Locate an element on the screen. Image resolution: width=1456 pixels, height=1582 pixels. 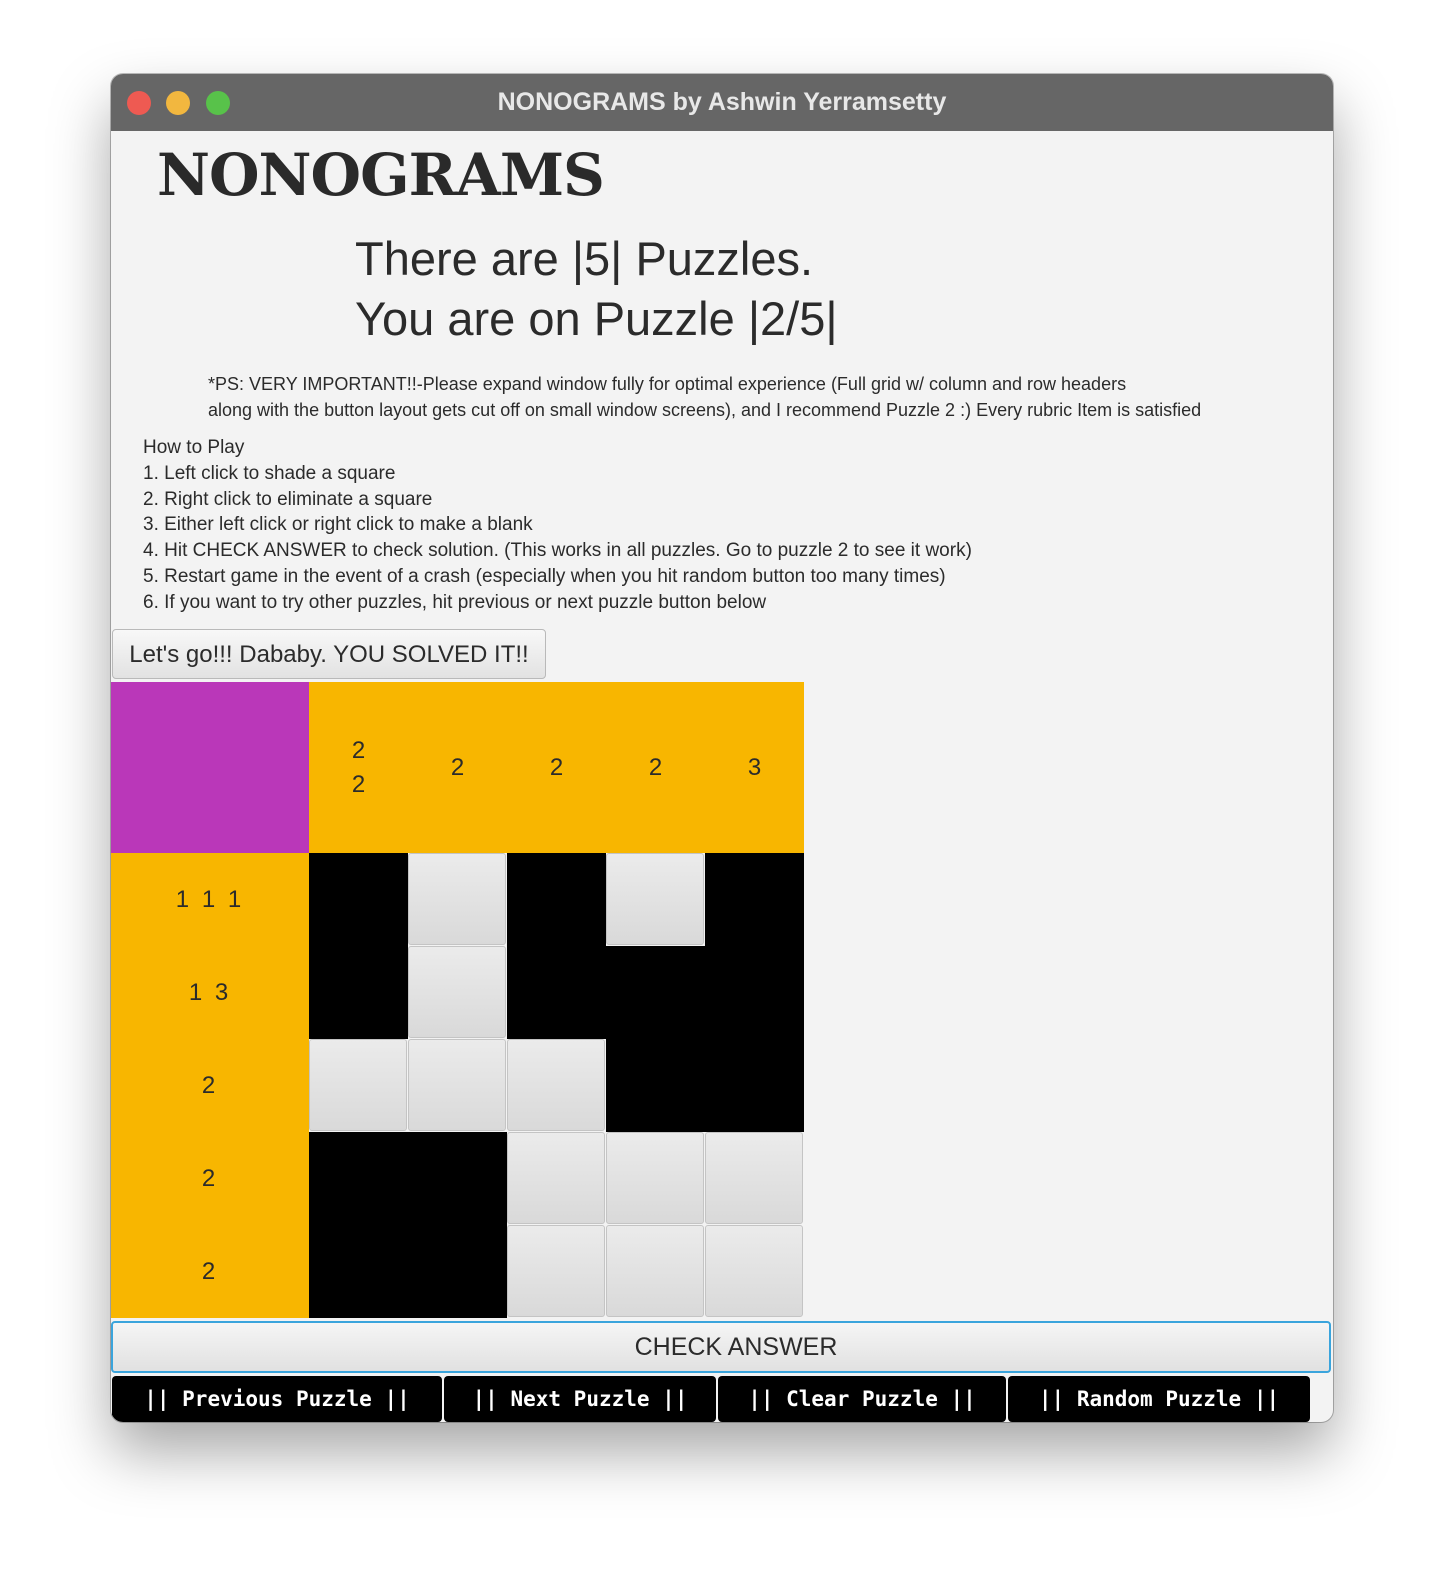
title-bar: NONOGRAMS by Ashwin Yerramsetty is located at coordinates (722, 102).